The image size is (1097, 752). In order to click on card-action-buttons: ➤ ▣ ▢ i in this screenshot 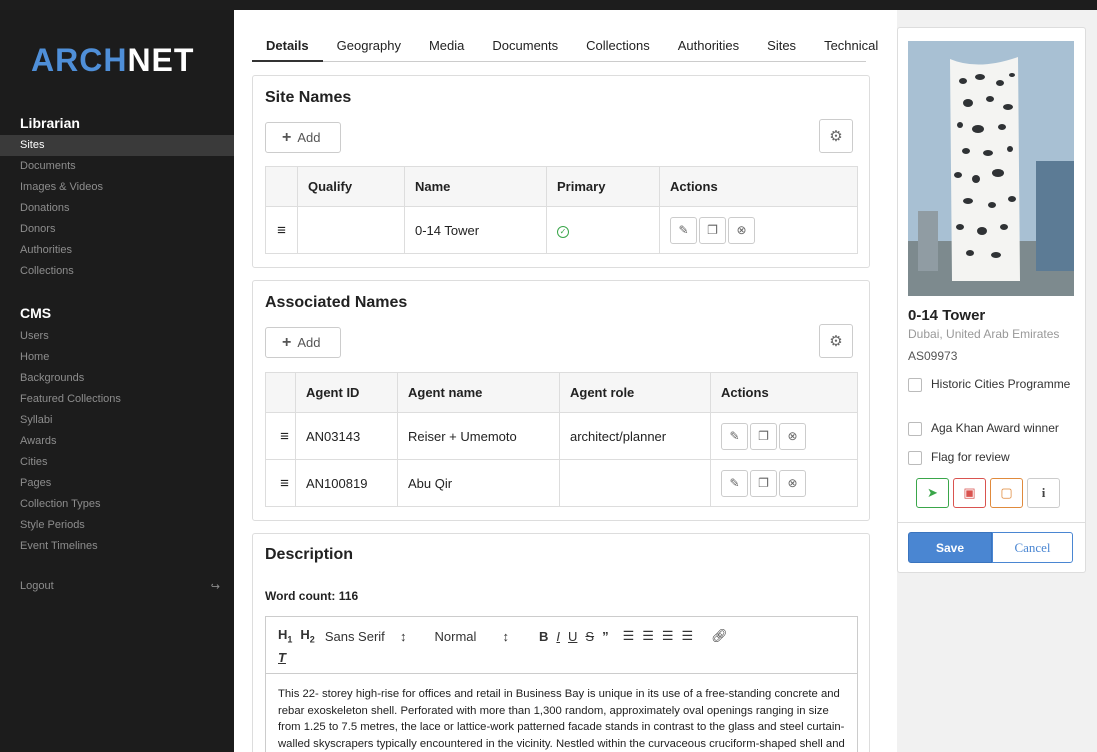, I will do `click(988, 493)`.